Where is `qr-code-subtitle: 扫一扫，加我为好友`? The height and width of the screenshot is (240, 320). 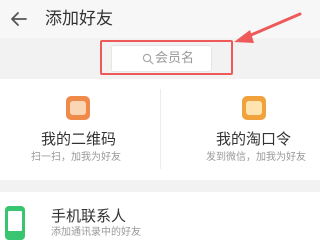
qr-code-subtitle: 扫一扫，加我为好友 is located at coordinates (76, 157).